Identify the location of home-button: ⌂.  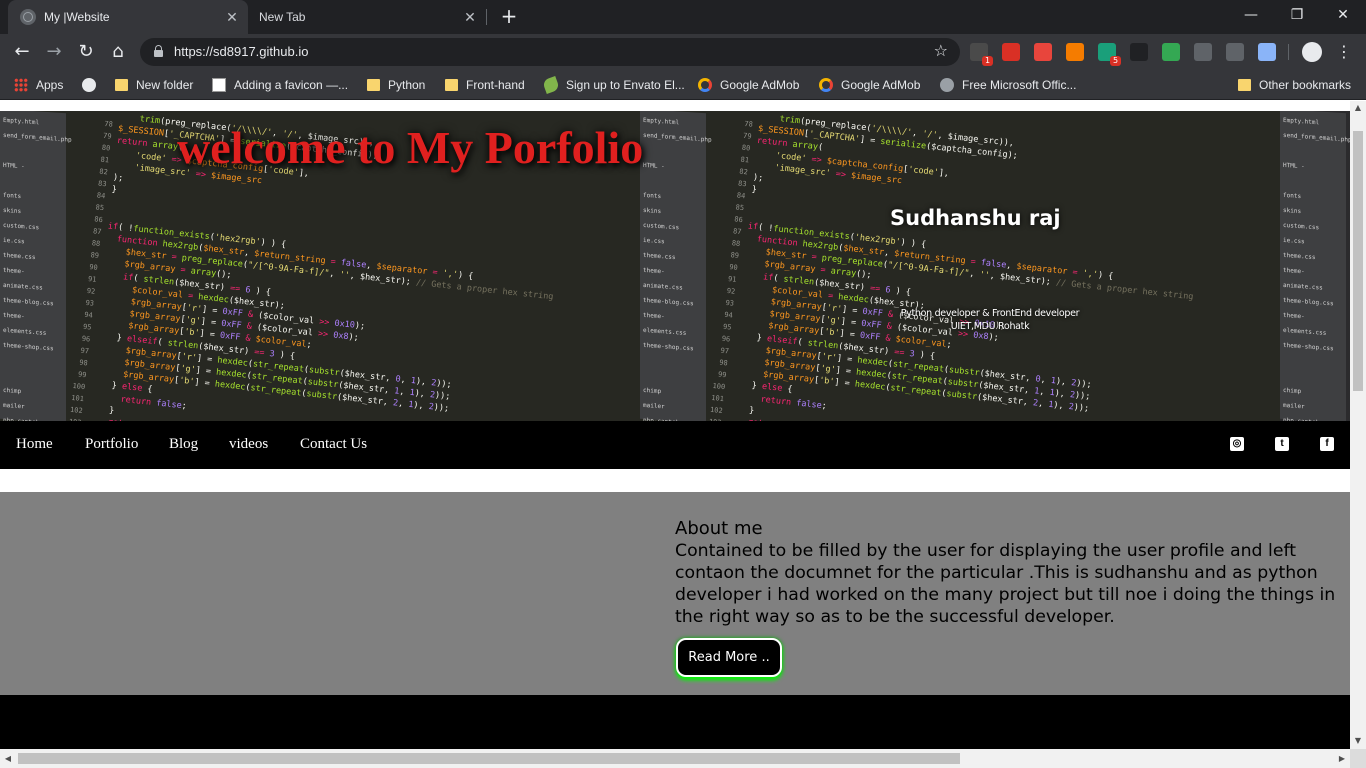
(118, 52).